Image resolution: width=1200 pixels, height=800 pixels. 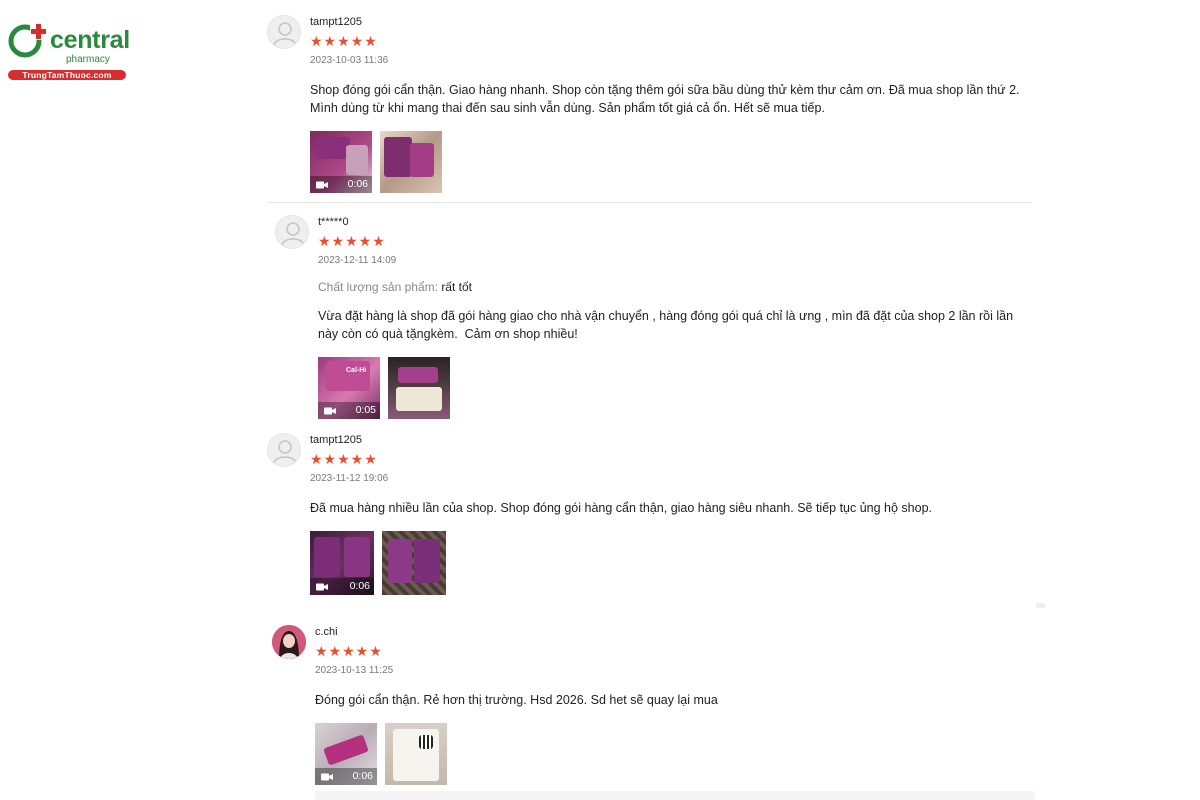 I want to click on review-divider, so click(x=650, y=202).